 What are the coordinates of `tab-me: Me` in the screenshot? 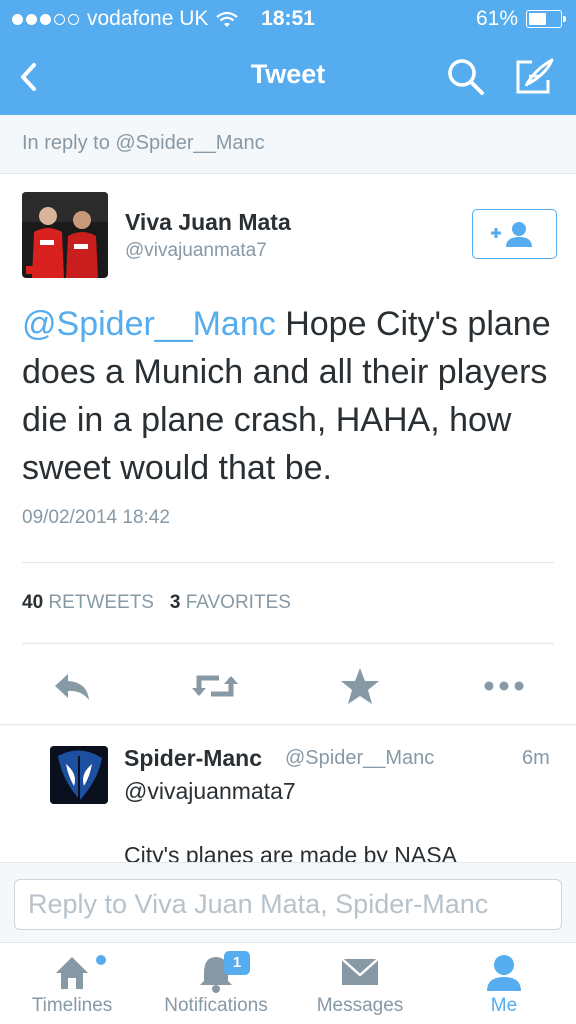 It's located at (504, 983).